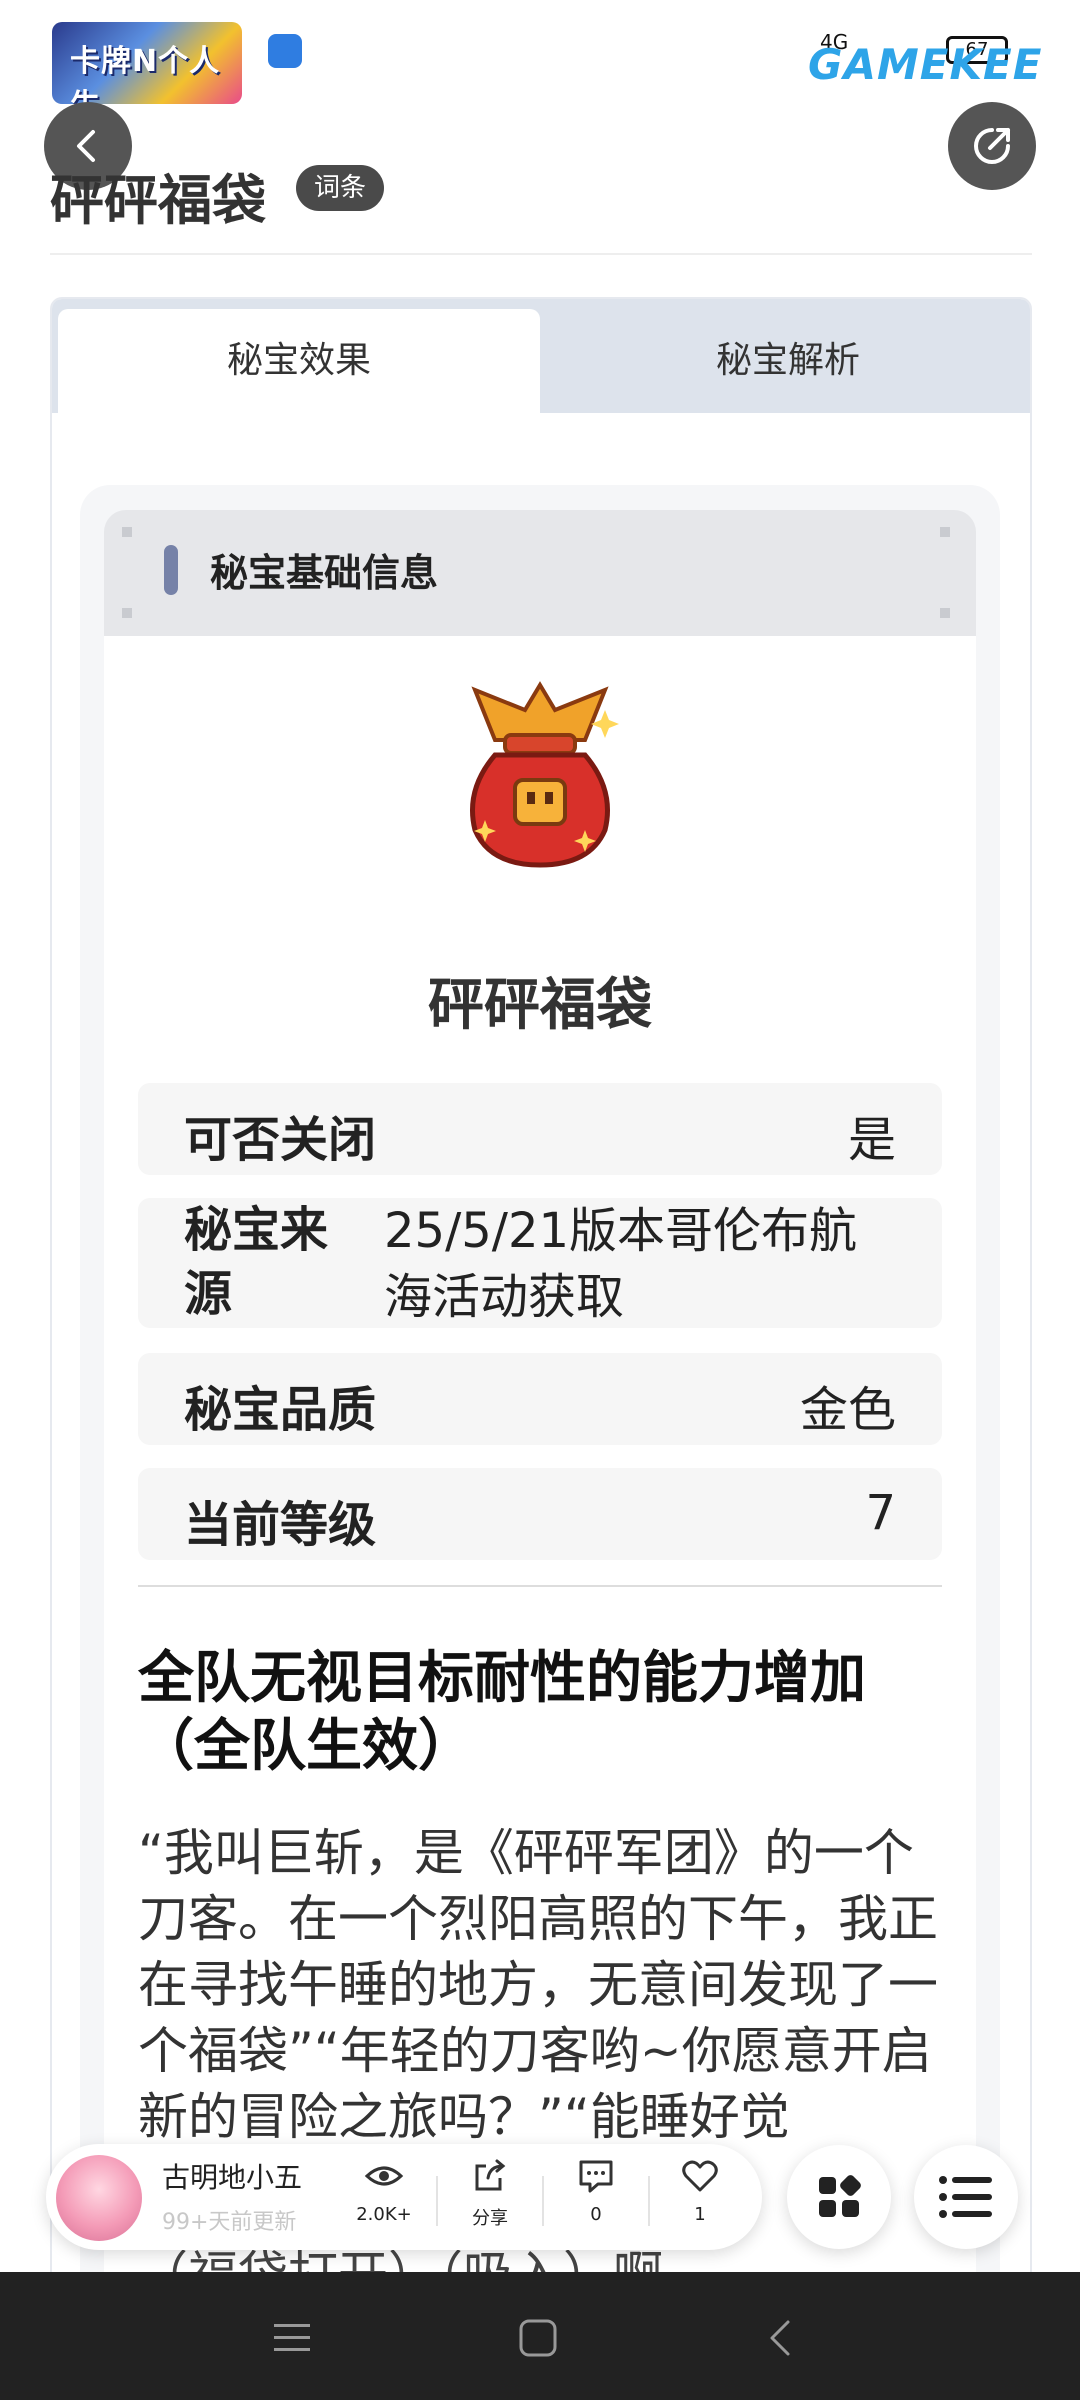 The height and width of the screenshot is (2400, 1080). I want to click on share-label: 分享, so click(490, 2218).